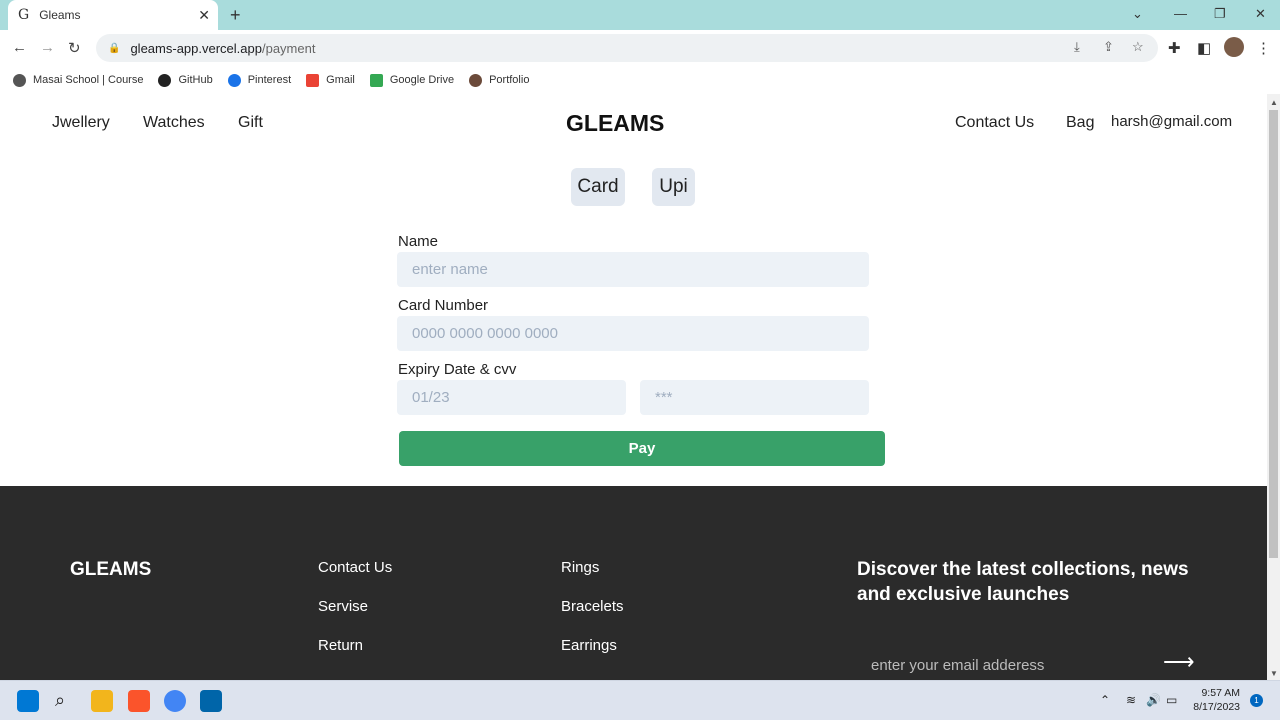 The height and width of the screenshot is (720, 1280). Describe the element at coordinates (957, 665) in the screenshot. I see `newsletter-email-input: enter your email adderess` at that location.